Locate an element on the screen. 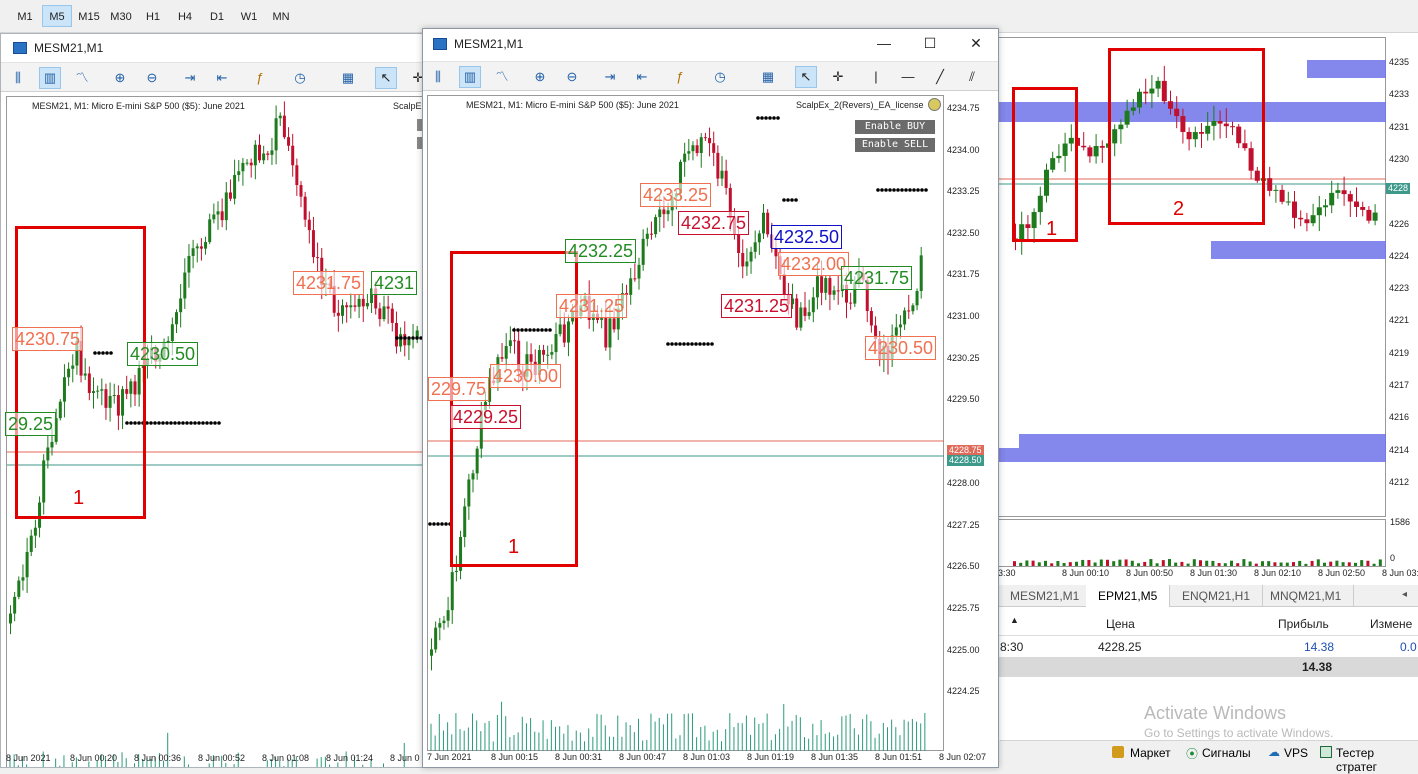 The height and width of the screenshot is (774, 1418). table-row: 8:30 4228.25 14.38 0.0 is located at coordinates (1208, 646).